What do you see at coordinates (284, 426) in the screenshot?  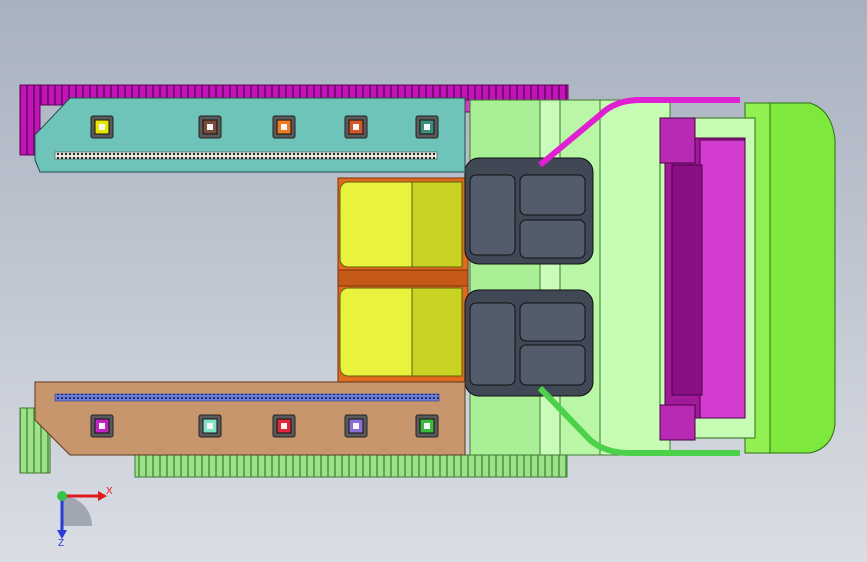 I see `marker-red` at bounding box center [284, 426].